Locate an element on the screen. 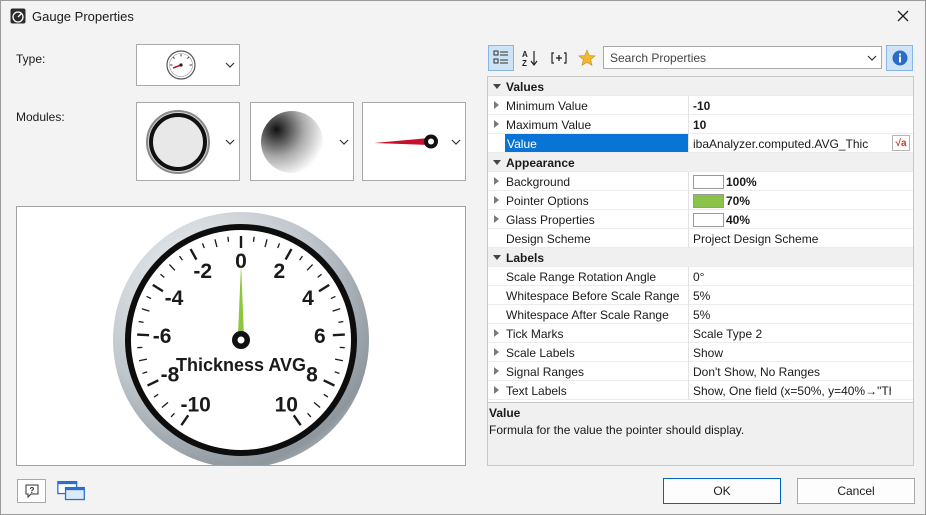 The height and width of the screenshot is (515, 926). type-picker is located at coordinates (188, 65).